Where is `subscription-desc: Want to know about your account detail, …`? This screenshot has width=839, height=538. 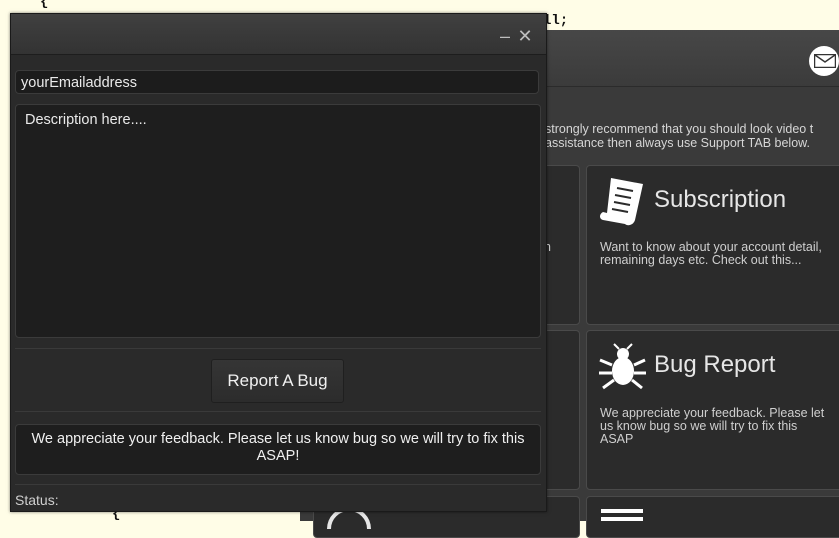 subscription-desc: Want to know about your account detail, … is located at coordinates (711, 253).